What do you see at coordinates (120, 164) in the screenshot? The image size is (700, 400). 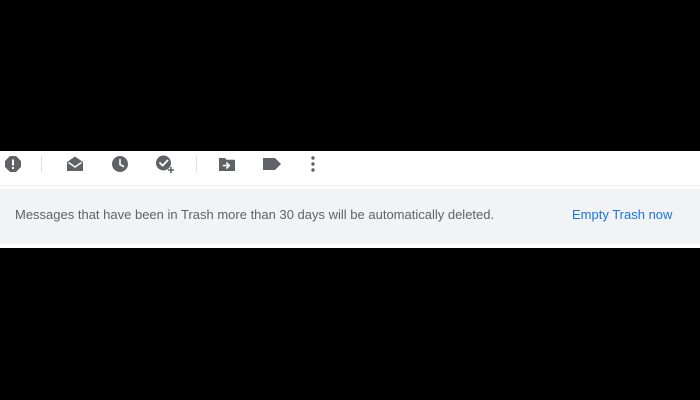 I see `snooze-icon` at bounding box center [120, 164].